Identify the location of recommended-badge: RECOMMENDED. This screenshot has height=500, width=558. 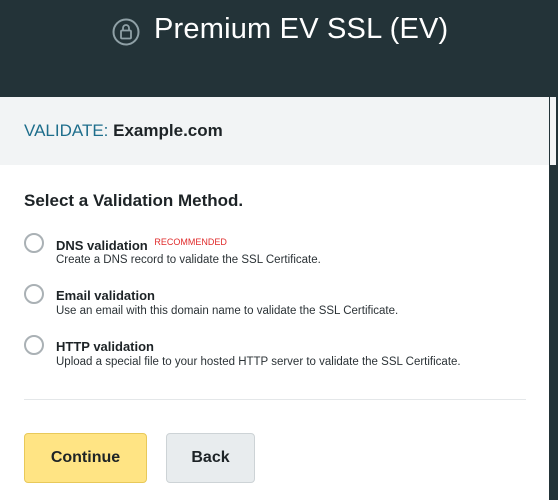
(190, 242).